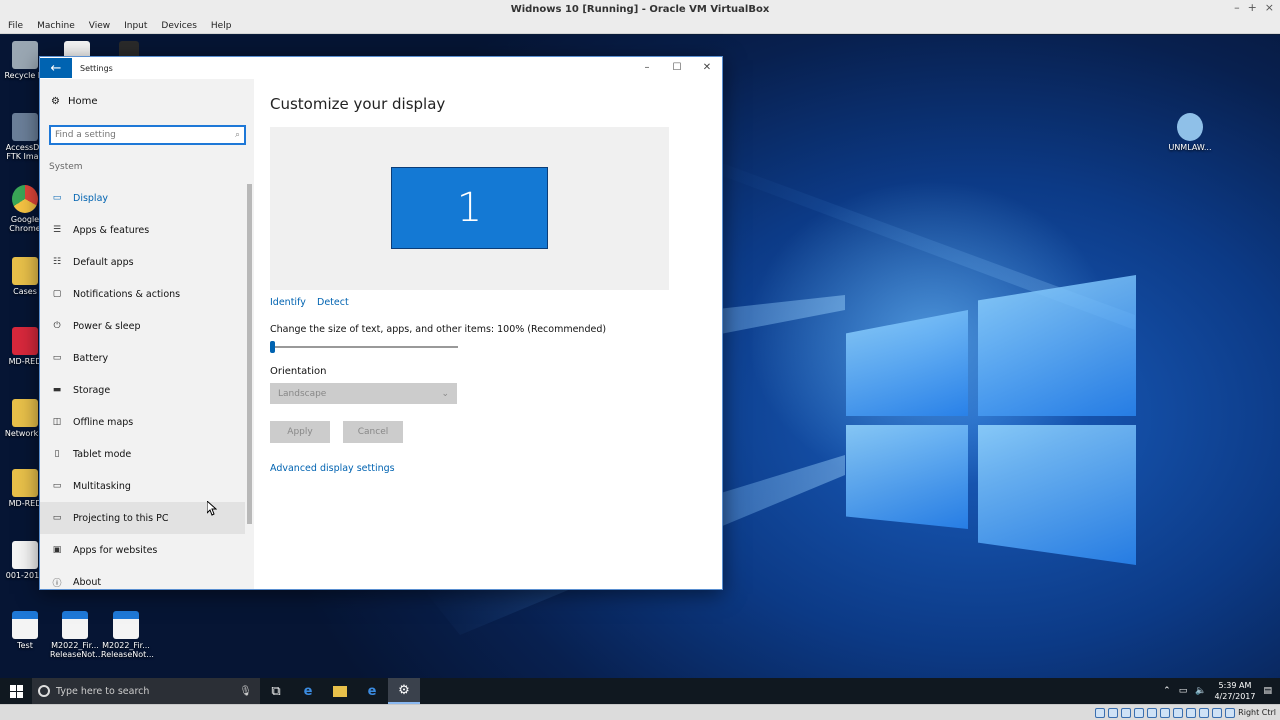 This screenshot has height=720, width=1280. Describe the element at coordinates (373, 432) in the screenshot. I see `cancel-button: Cancel` at that location.